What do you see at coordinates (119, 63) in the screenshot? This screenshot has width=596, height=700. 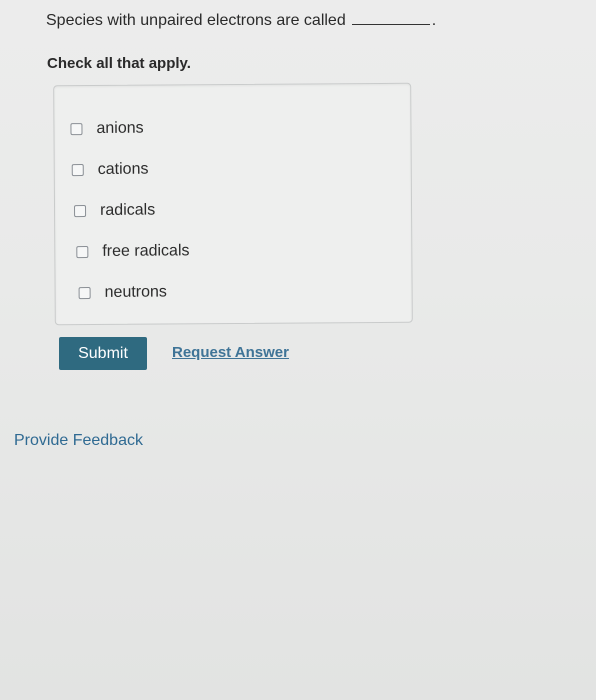 I see `instruction-text: Check all that apply.` at bounding box center [119, 63].